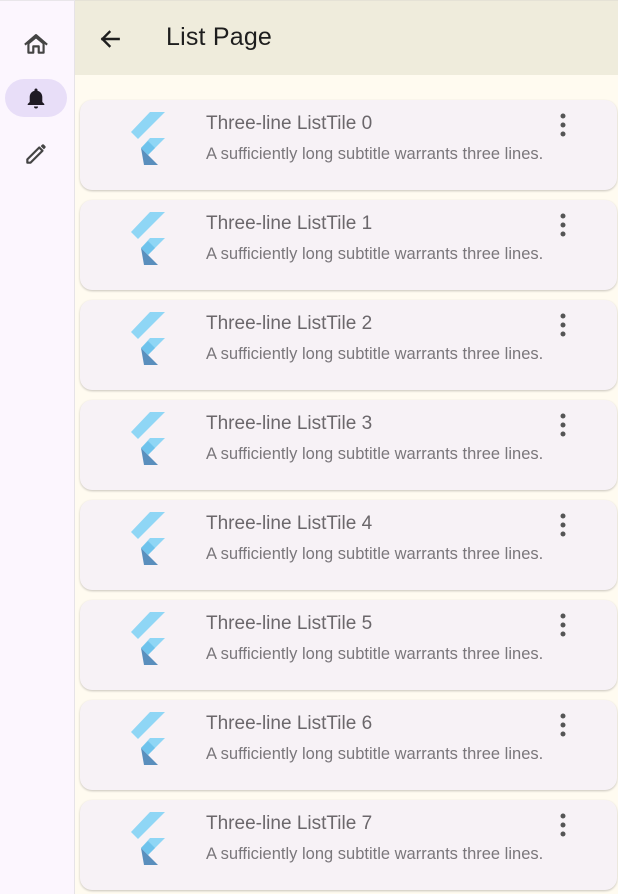 The height and width of the screenshot is (894, 618). What do you see at coordinates (289, 423) in the screenshot?
I see `tile-title: Three-line ListTile 3` at bounding box center [289, 423].